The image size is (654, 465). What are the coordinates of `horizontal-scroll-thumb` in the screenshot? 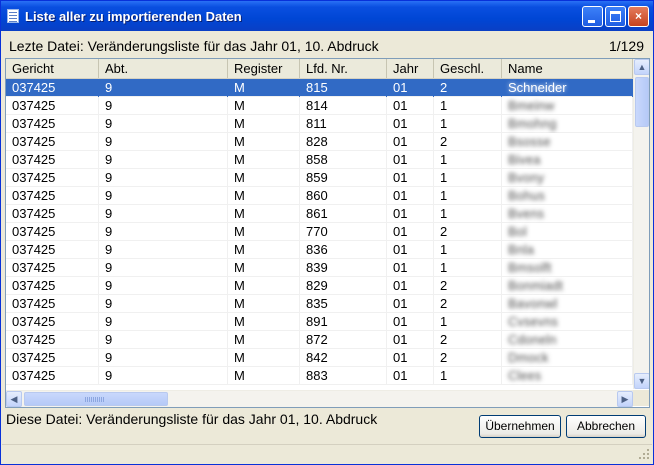 It's located at (96, 399).